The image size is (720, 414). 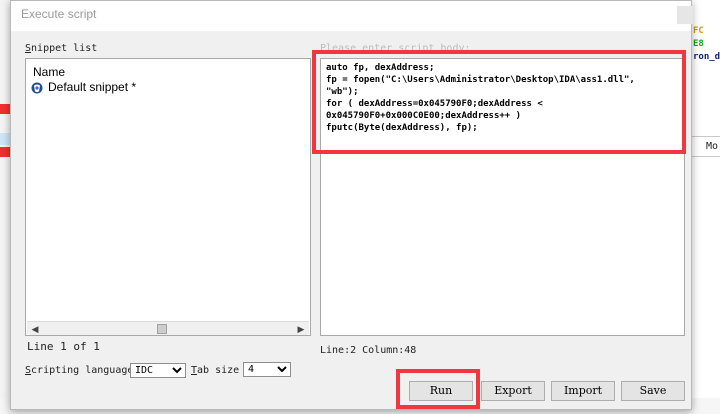 What do you see at coordinates (438, 389) in the screenshot?
I see `run-button-highlight-box` at bounding box center [438, 389].